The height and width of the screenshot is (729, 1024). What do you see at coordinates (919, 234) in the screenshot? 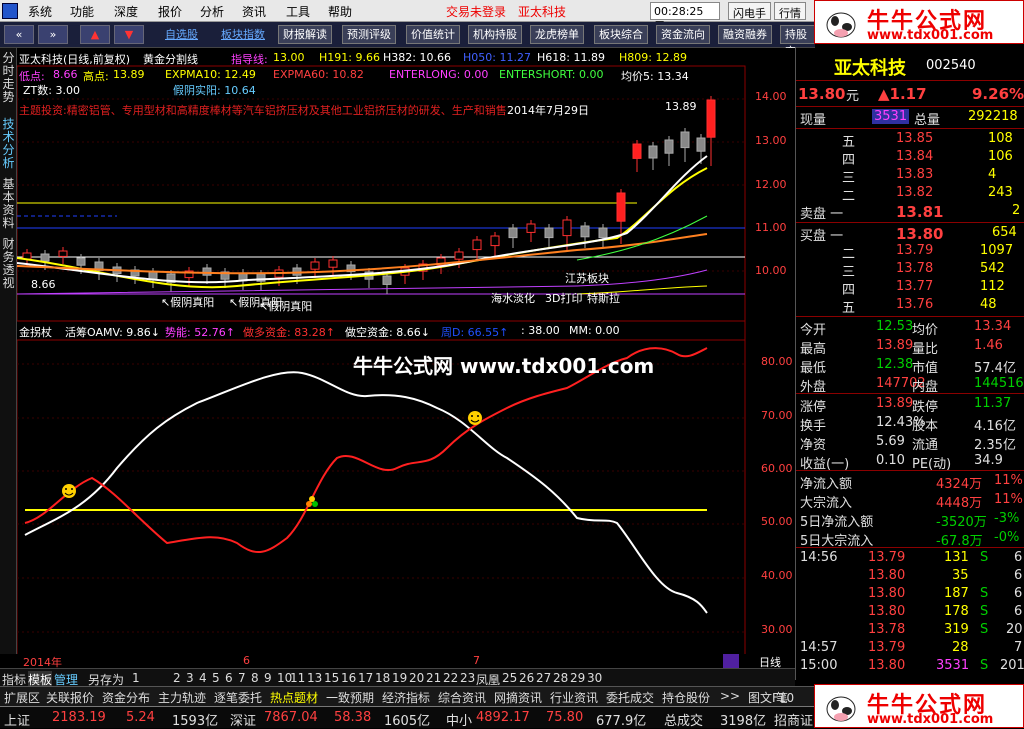
I see `bid-price: 13.80` at bounding box center [919, 234].